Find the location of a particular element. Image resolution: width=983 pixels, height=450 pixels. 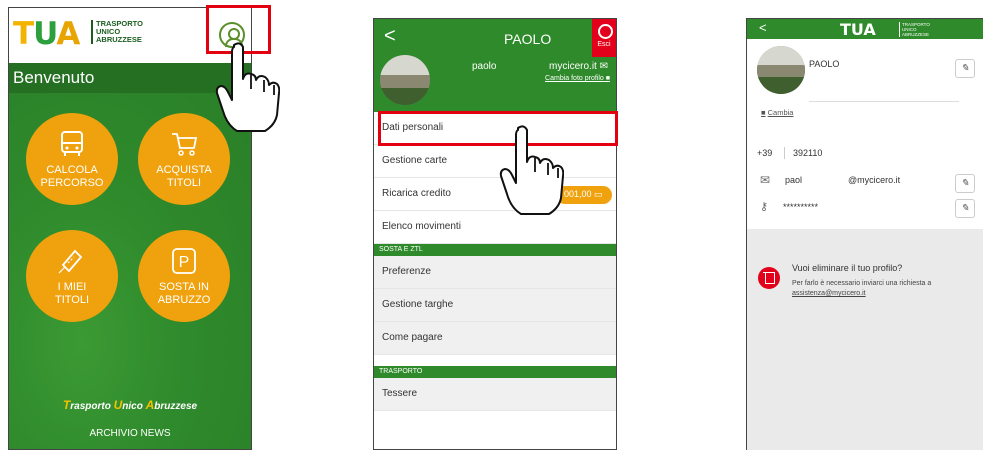

archivio-news-link: ARCHIVIO NEWS is located at coordinates (130, 433).